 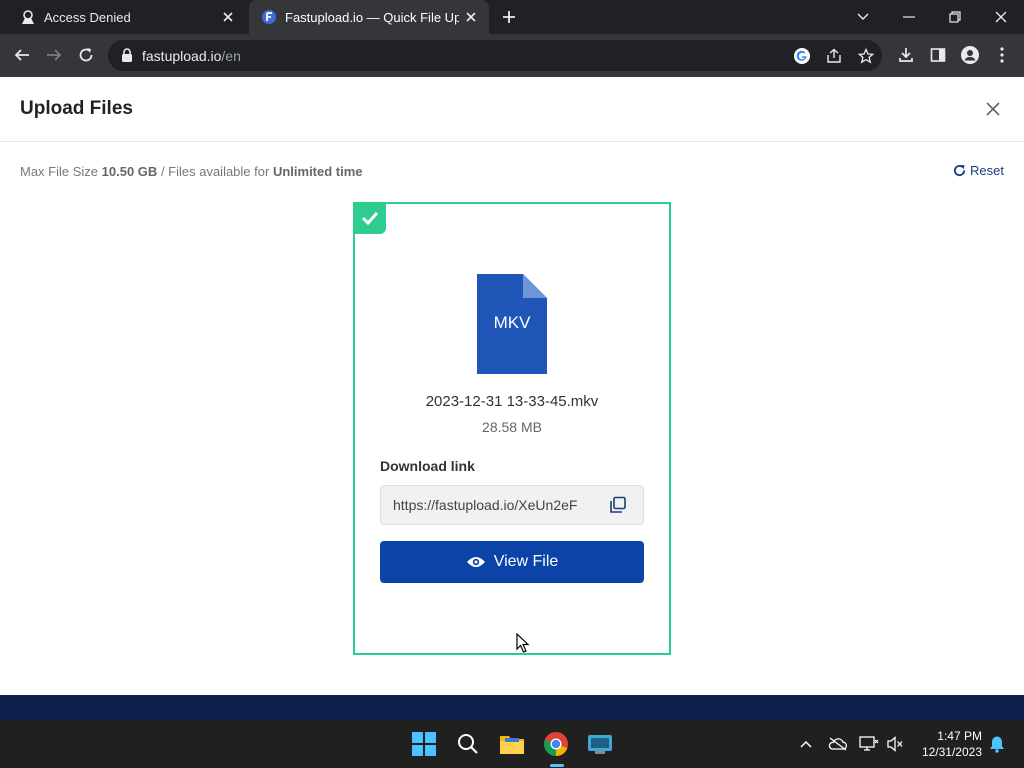 I want to click on star-icon, so click(x=866, y=56).